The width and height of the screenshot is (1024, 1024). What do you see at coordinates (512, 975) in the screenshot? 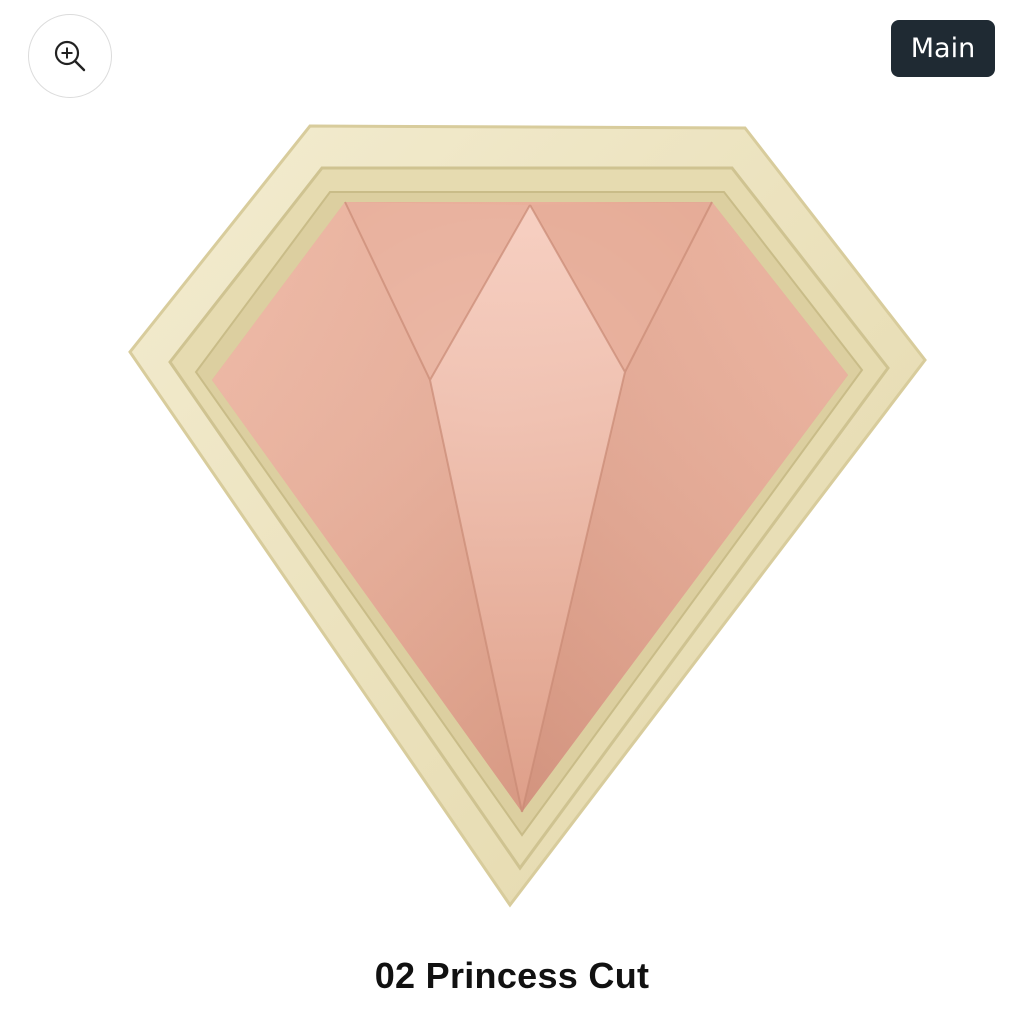
I see `product-caption: 02 Princess Cut` at bounding box center [512, 975].